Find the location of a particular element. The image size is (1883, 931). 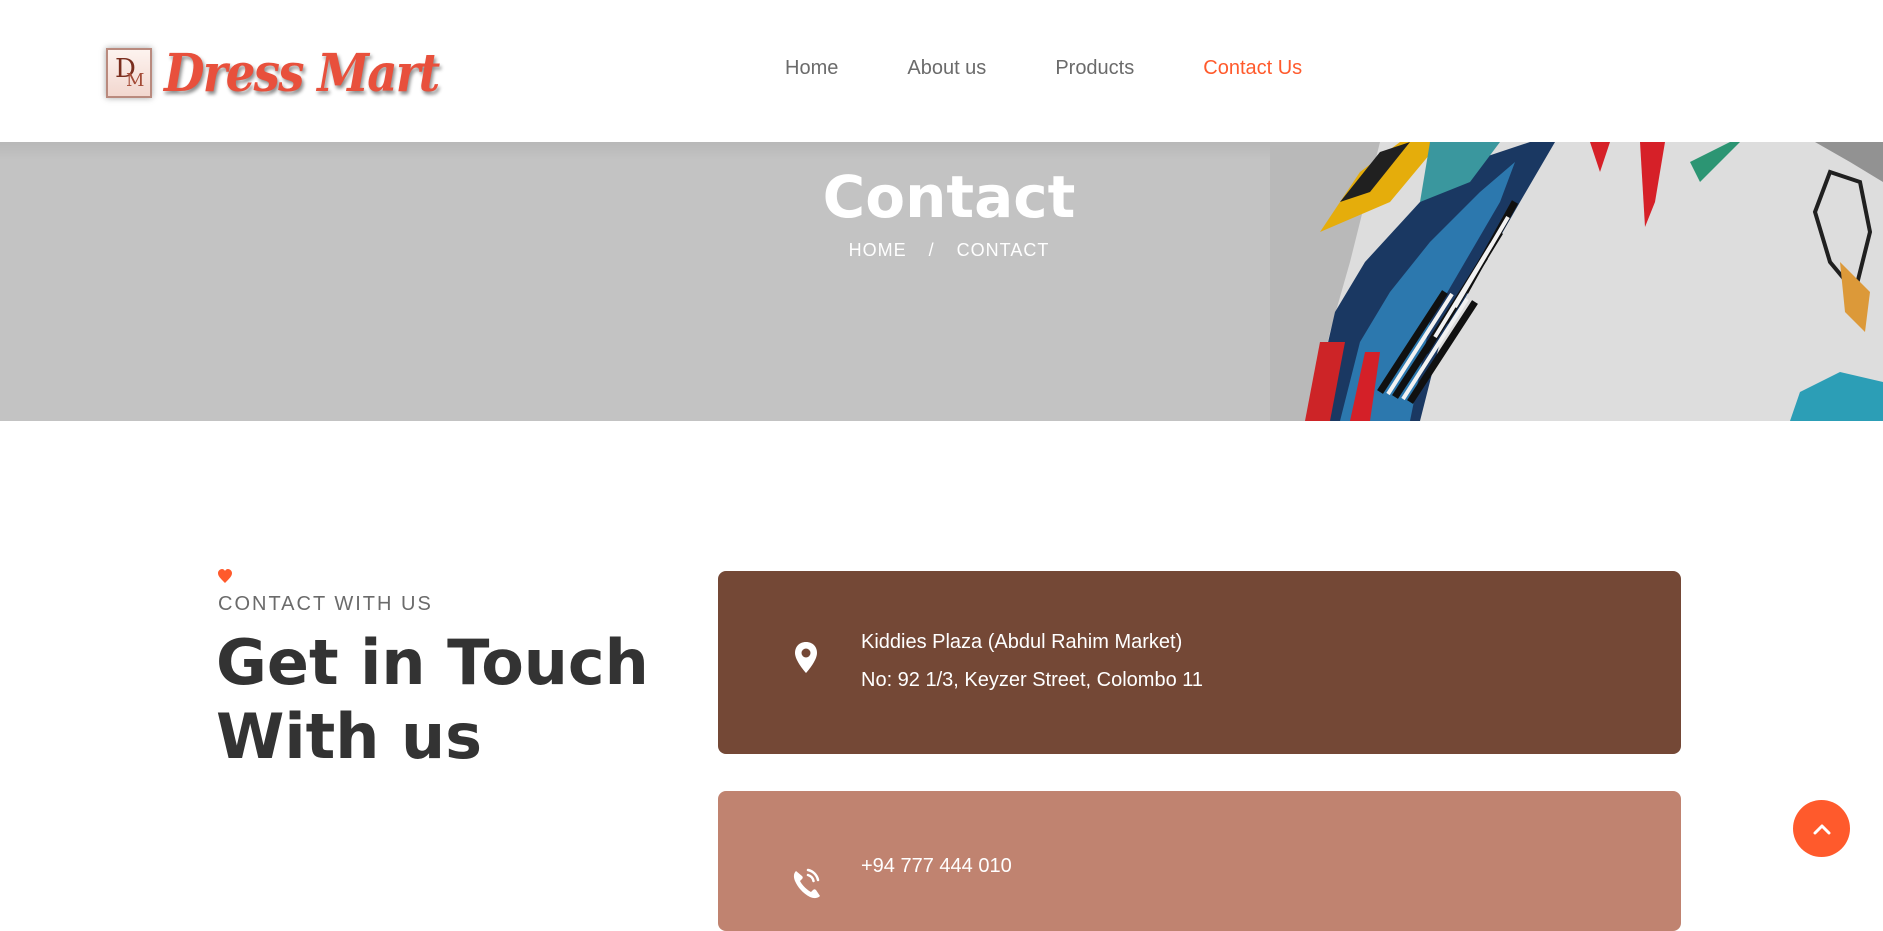

phone-card: +94 777 444 010 is located at coordinates (1199, 861).